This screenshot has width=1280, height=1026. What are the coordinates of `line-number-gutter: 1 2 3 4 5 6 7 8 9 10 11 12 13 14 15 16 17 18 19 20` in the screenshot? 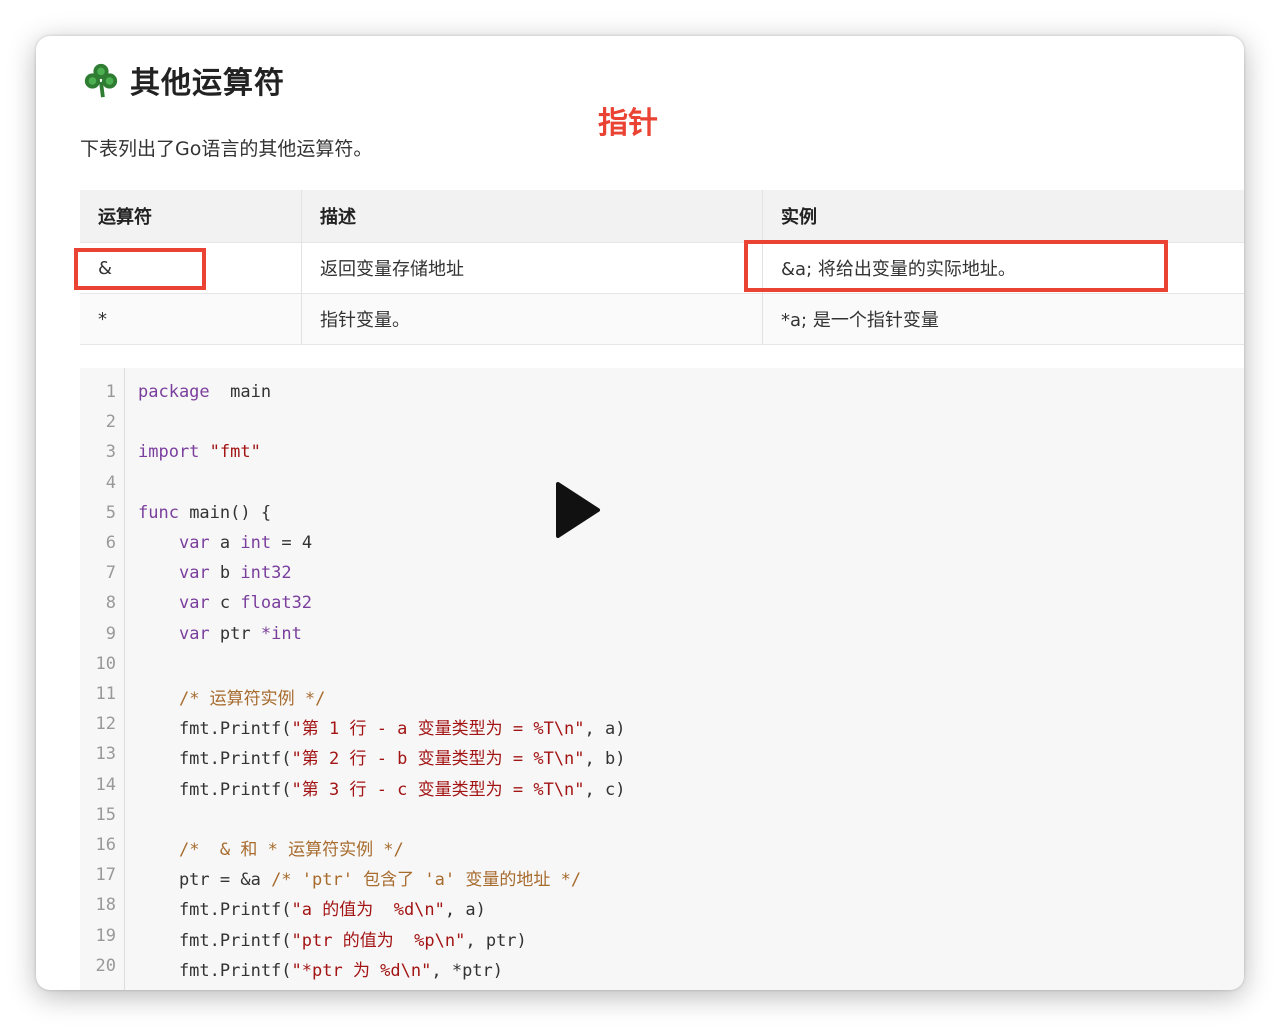 It's located at (102, 679).